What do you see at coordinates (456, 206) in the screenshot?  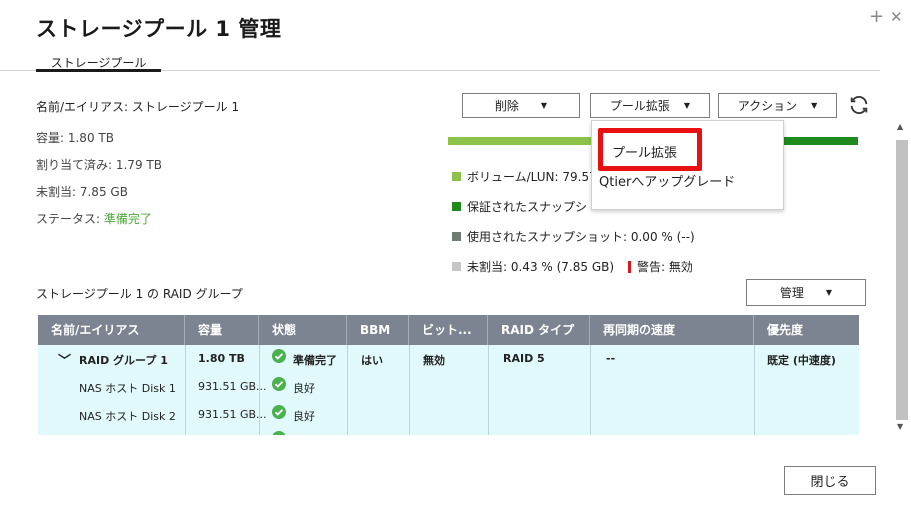 I see `legend-guaranteed-swatch` at bounding box center [456, 206].